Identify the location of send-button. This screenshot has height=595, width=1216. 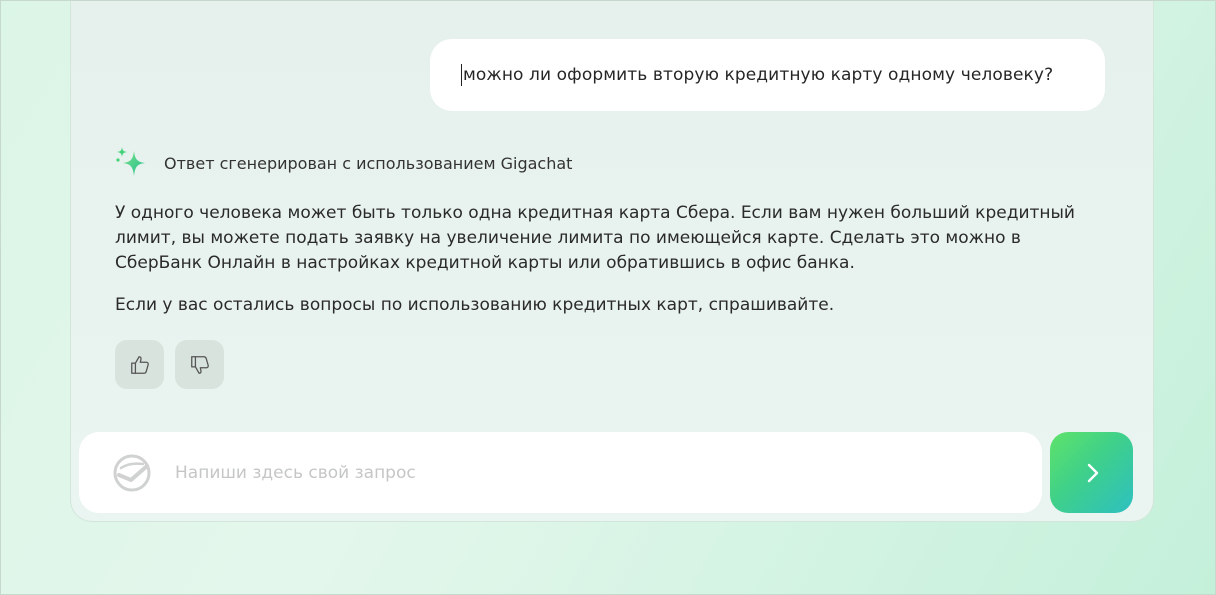
(1091, 472).